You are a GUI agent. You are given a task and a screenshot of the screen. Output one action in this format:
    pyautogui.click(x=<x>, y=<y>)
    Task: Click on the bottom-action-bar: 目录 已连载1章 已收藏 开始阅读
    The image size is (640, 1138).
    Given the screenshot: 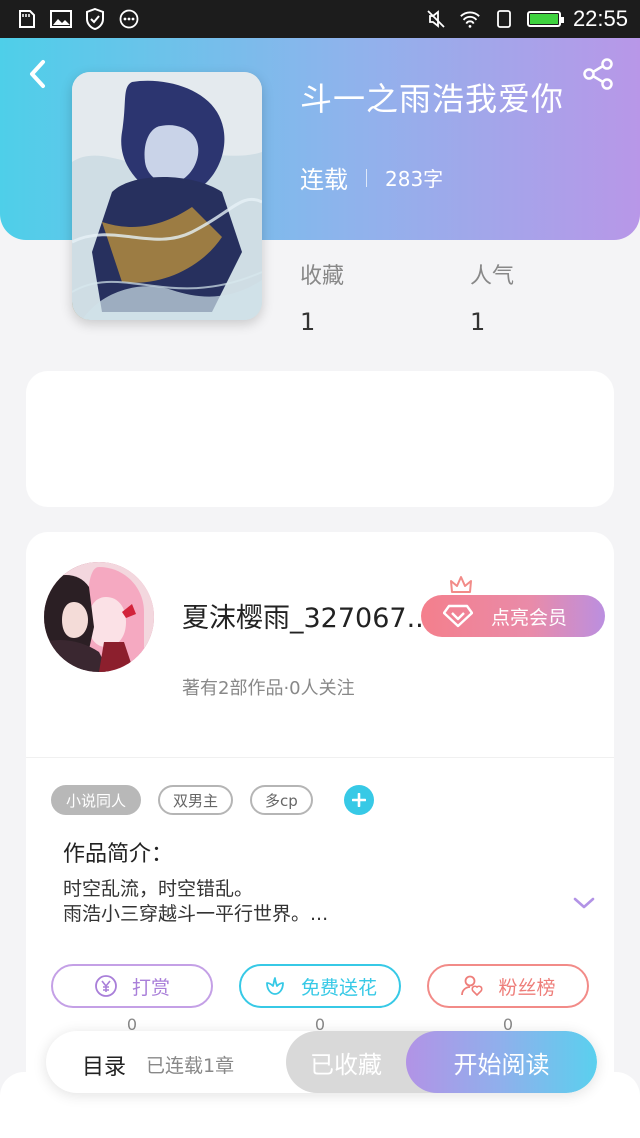 What is the action you would take?
    pyautogui.click(x=321, y=1062)
    